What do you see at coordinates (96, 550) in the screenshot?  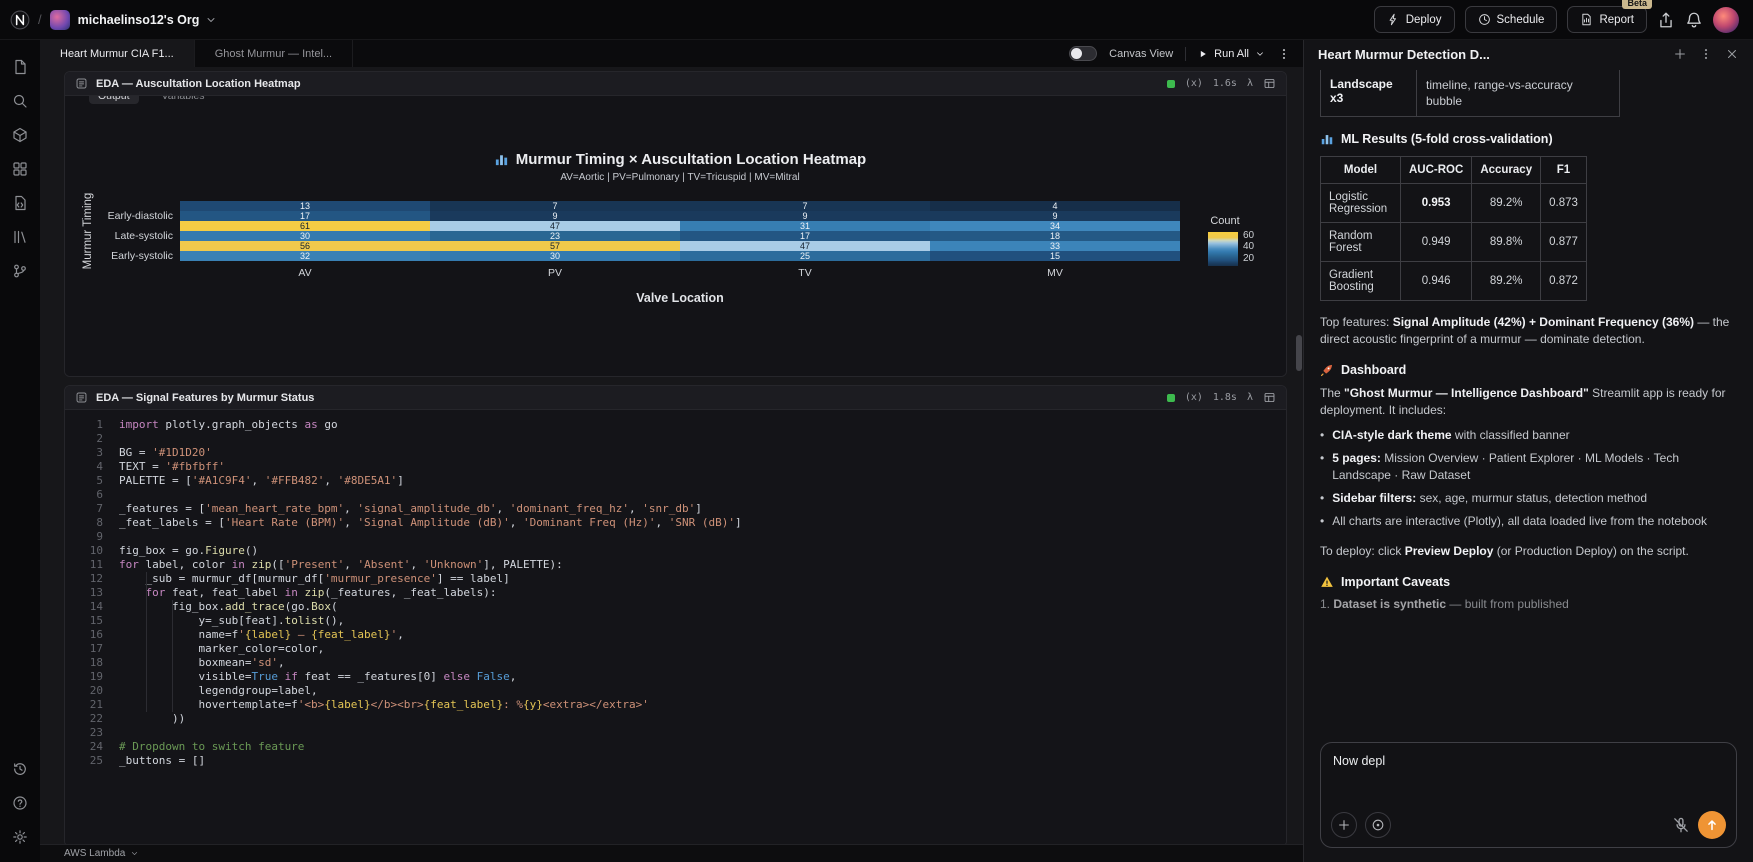 I see `line-number: 10` at bounding box center [96, 550].